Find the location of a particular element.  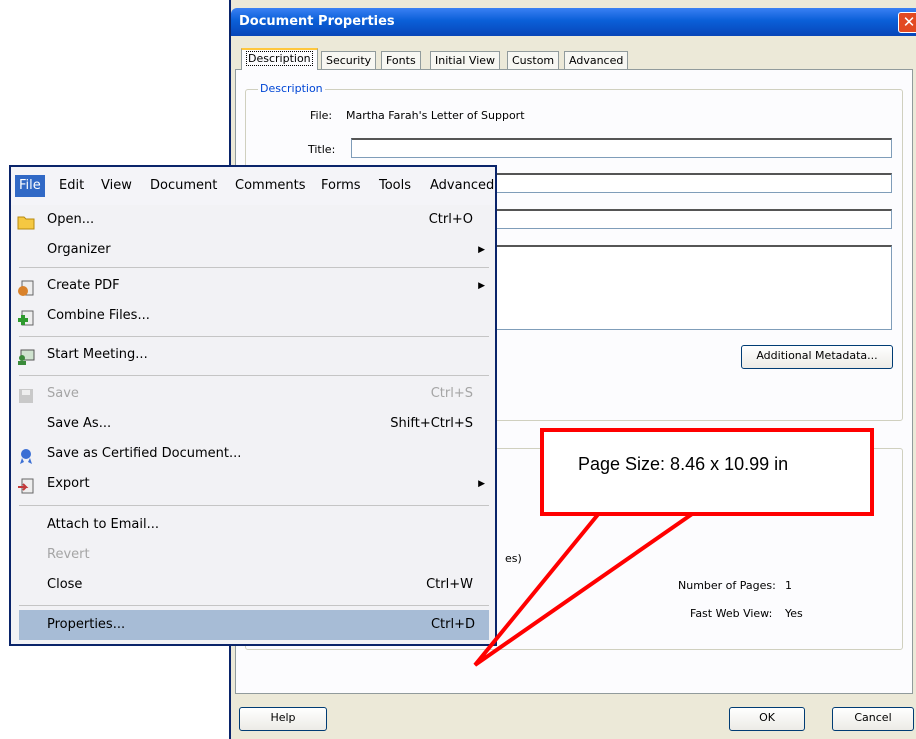

page-size-callout-text: Page Size: 8.46 x 10.99 in is located at coordinates (683, 464).